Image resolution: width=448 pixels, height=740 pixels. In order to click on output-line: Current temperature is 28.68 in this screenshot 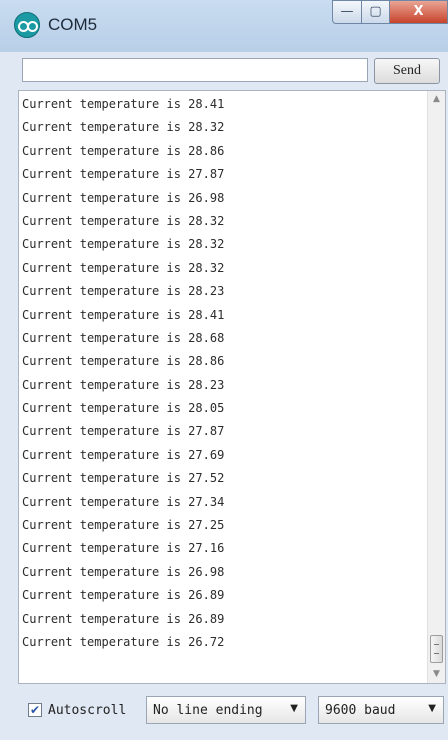, I will do `click(123, 337)`.